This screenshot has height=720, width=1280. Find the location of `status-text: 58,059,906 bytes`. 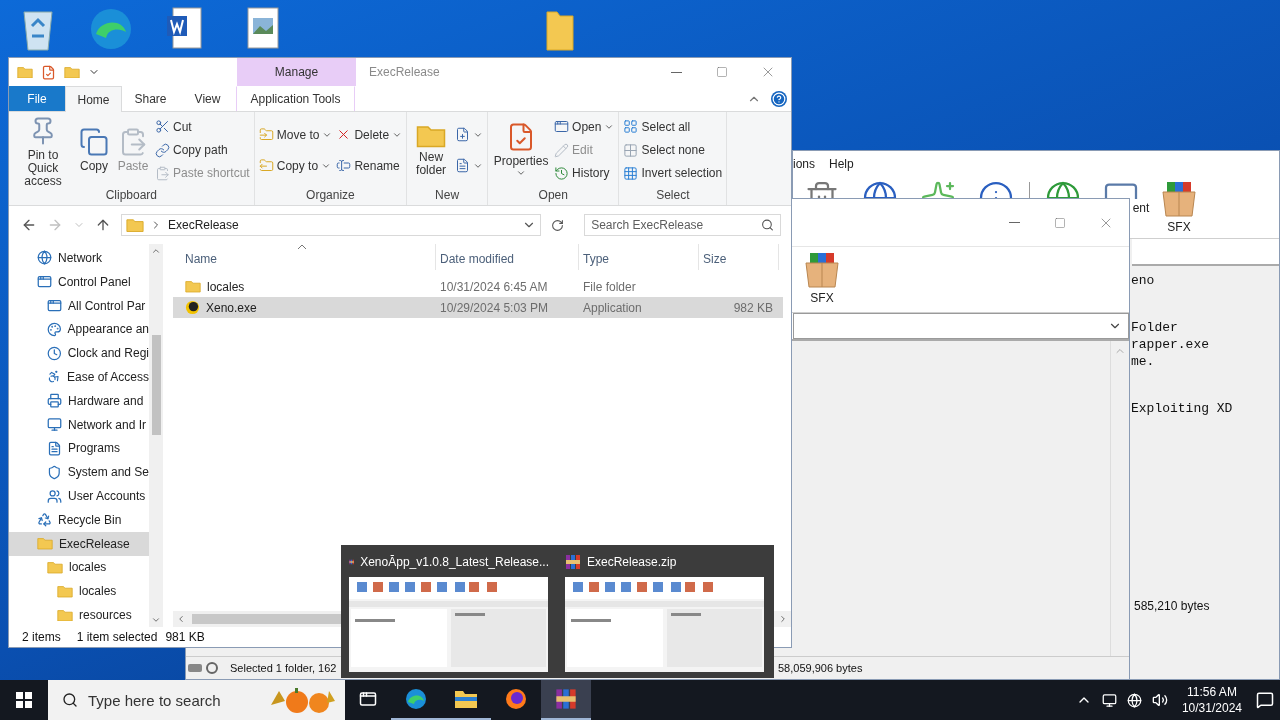

status-text: 58,059,906 bytes is located at coordinates (821, 668).